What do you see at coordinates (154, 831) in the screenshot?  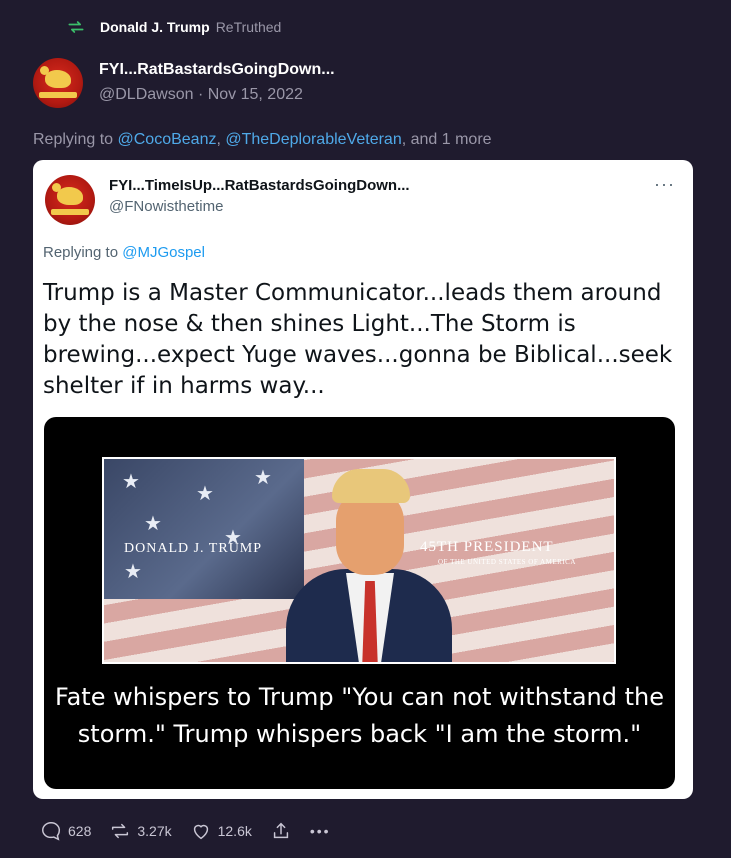 I see `retruth-count: 3.27k` at bounding box center [154, 831].